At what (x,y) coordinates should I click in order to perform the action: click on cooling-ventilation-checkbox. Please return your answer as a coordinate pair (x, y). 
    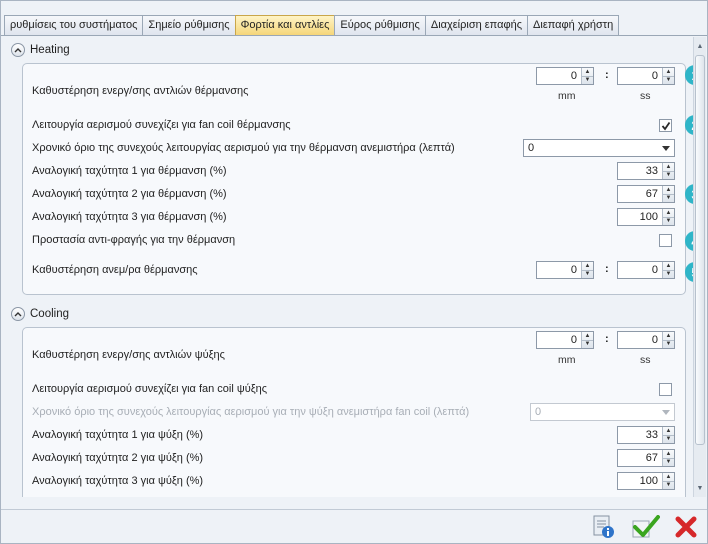
    Looking at the image, I should click on (665, 389).